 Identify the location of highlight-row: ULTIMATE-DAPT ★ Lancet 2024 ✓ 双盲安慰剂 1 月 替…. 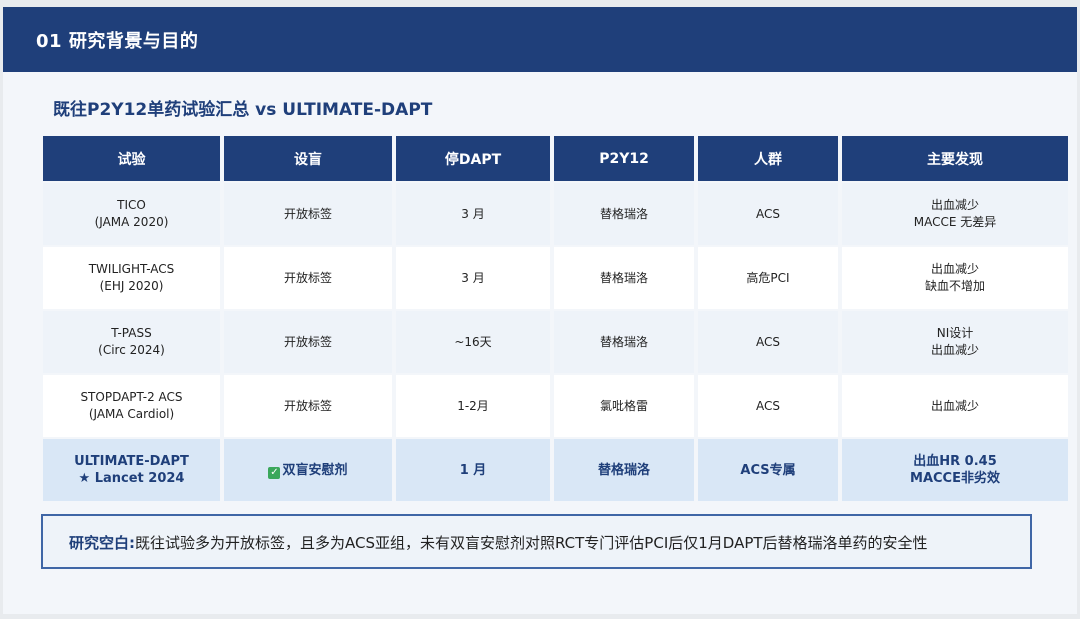
(555, 470).